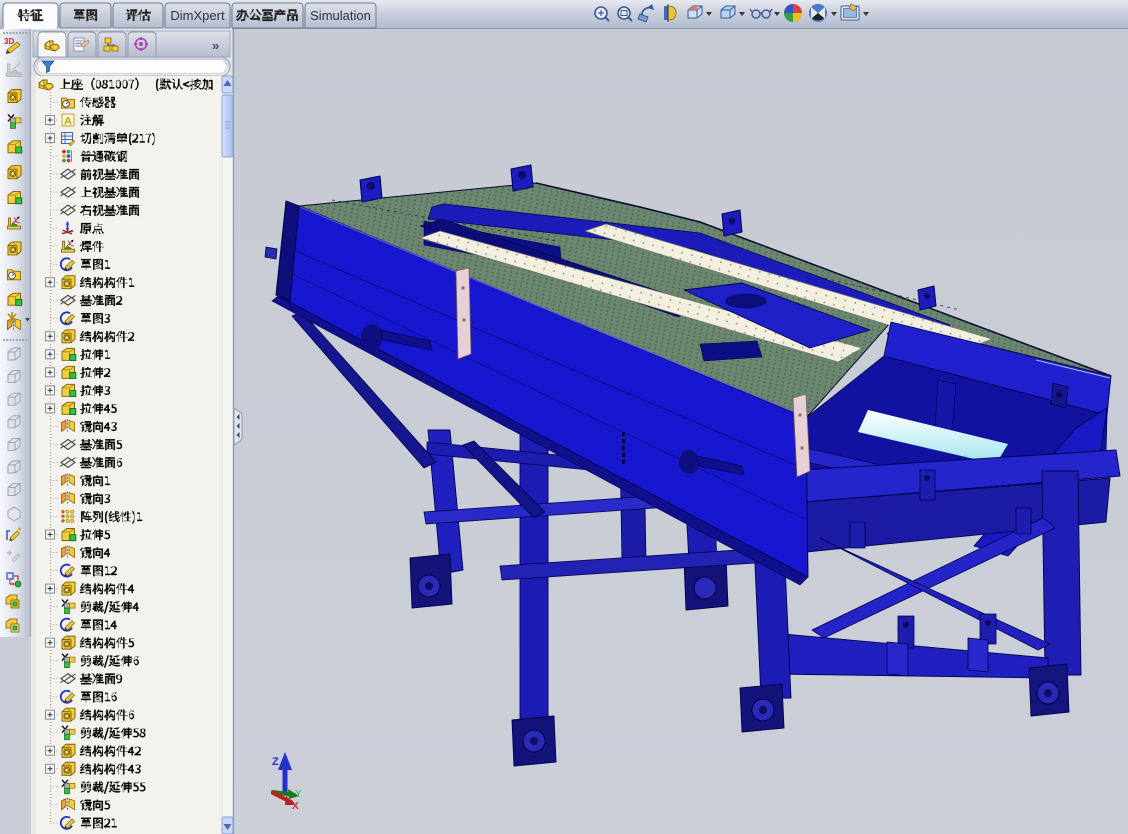 This screenshot has width=1128, height=834. What do you see at coordinates (275, 762) in the screenshot?
I see `svg-text: Z` at bounding box center [275, 762].